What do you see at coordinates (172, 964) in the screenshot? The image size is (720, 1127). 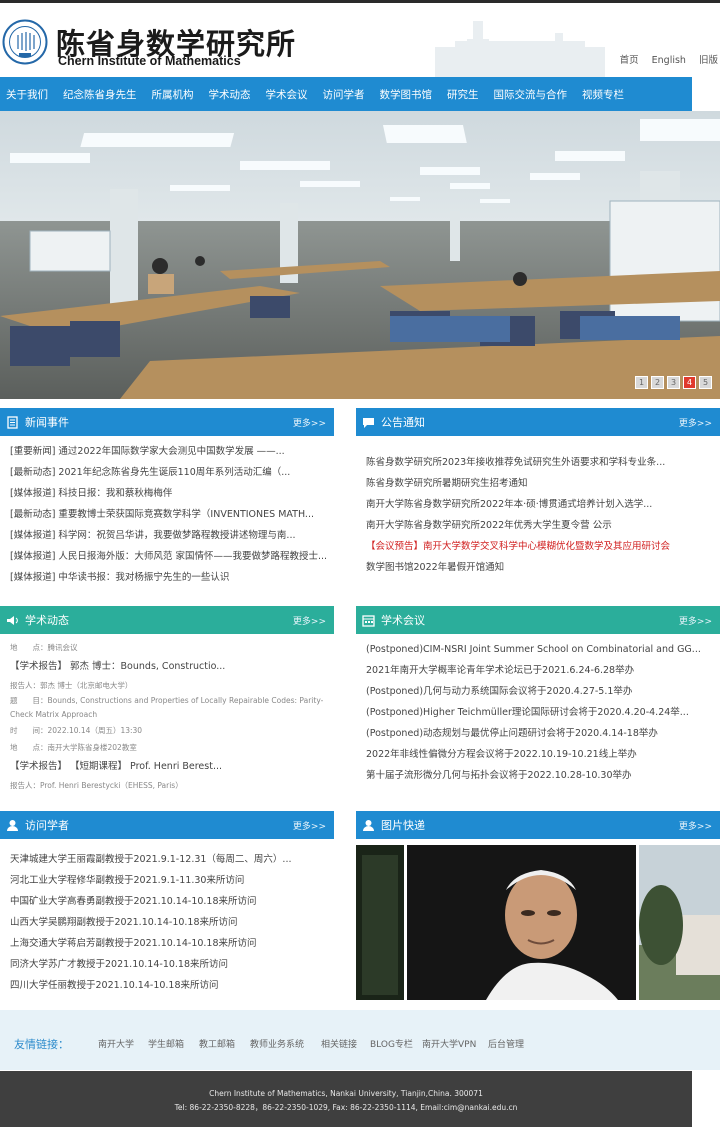 I see `list-item: 同济大学苏广才教授于2021.10.14-10.18来所访问` at bounding box center [172, 964].